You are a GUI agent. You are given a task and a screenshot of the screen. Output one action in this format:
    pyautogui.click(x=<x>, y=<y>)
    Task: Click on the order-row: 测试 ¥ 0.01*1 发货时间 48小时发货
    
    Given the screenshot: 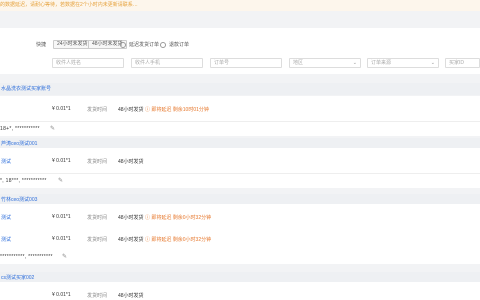 What is the action you would take?
    pyautogui.click(x=240, y=161)
    